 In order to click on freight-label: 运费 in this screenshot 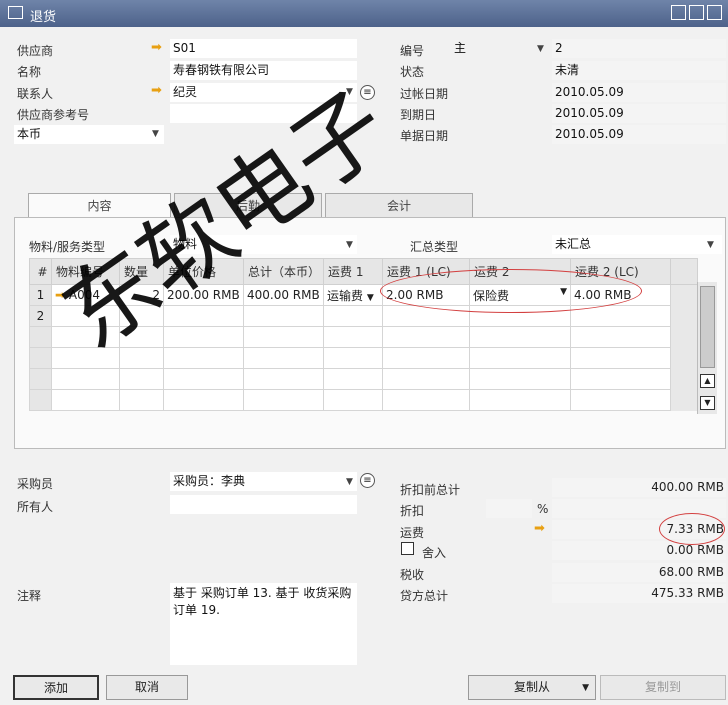, I will do `click(412, 533)`.